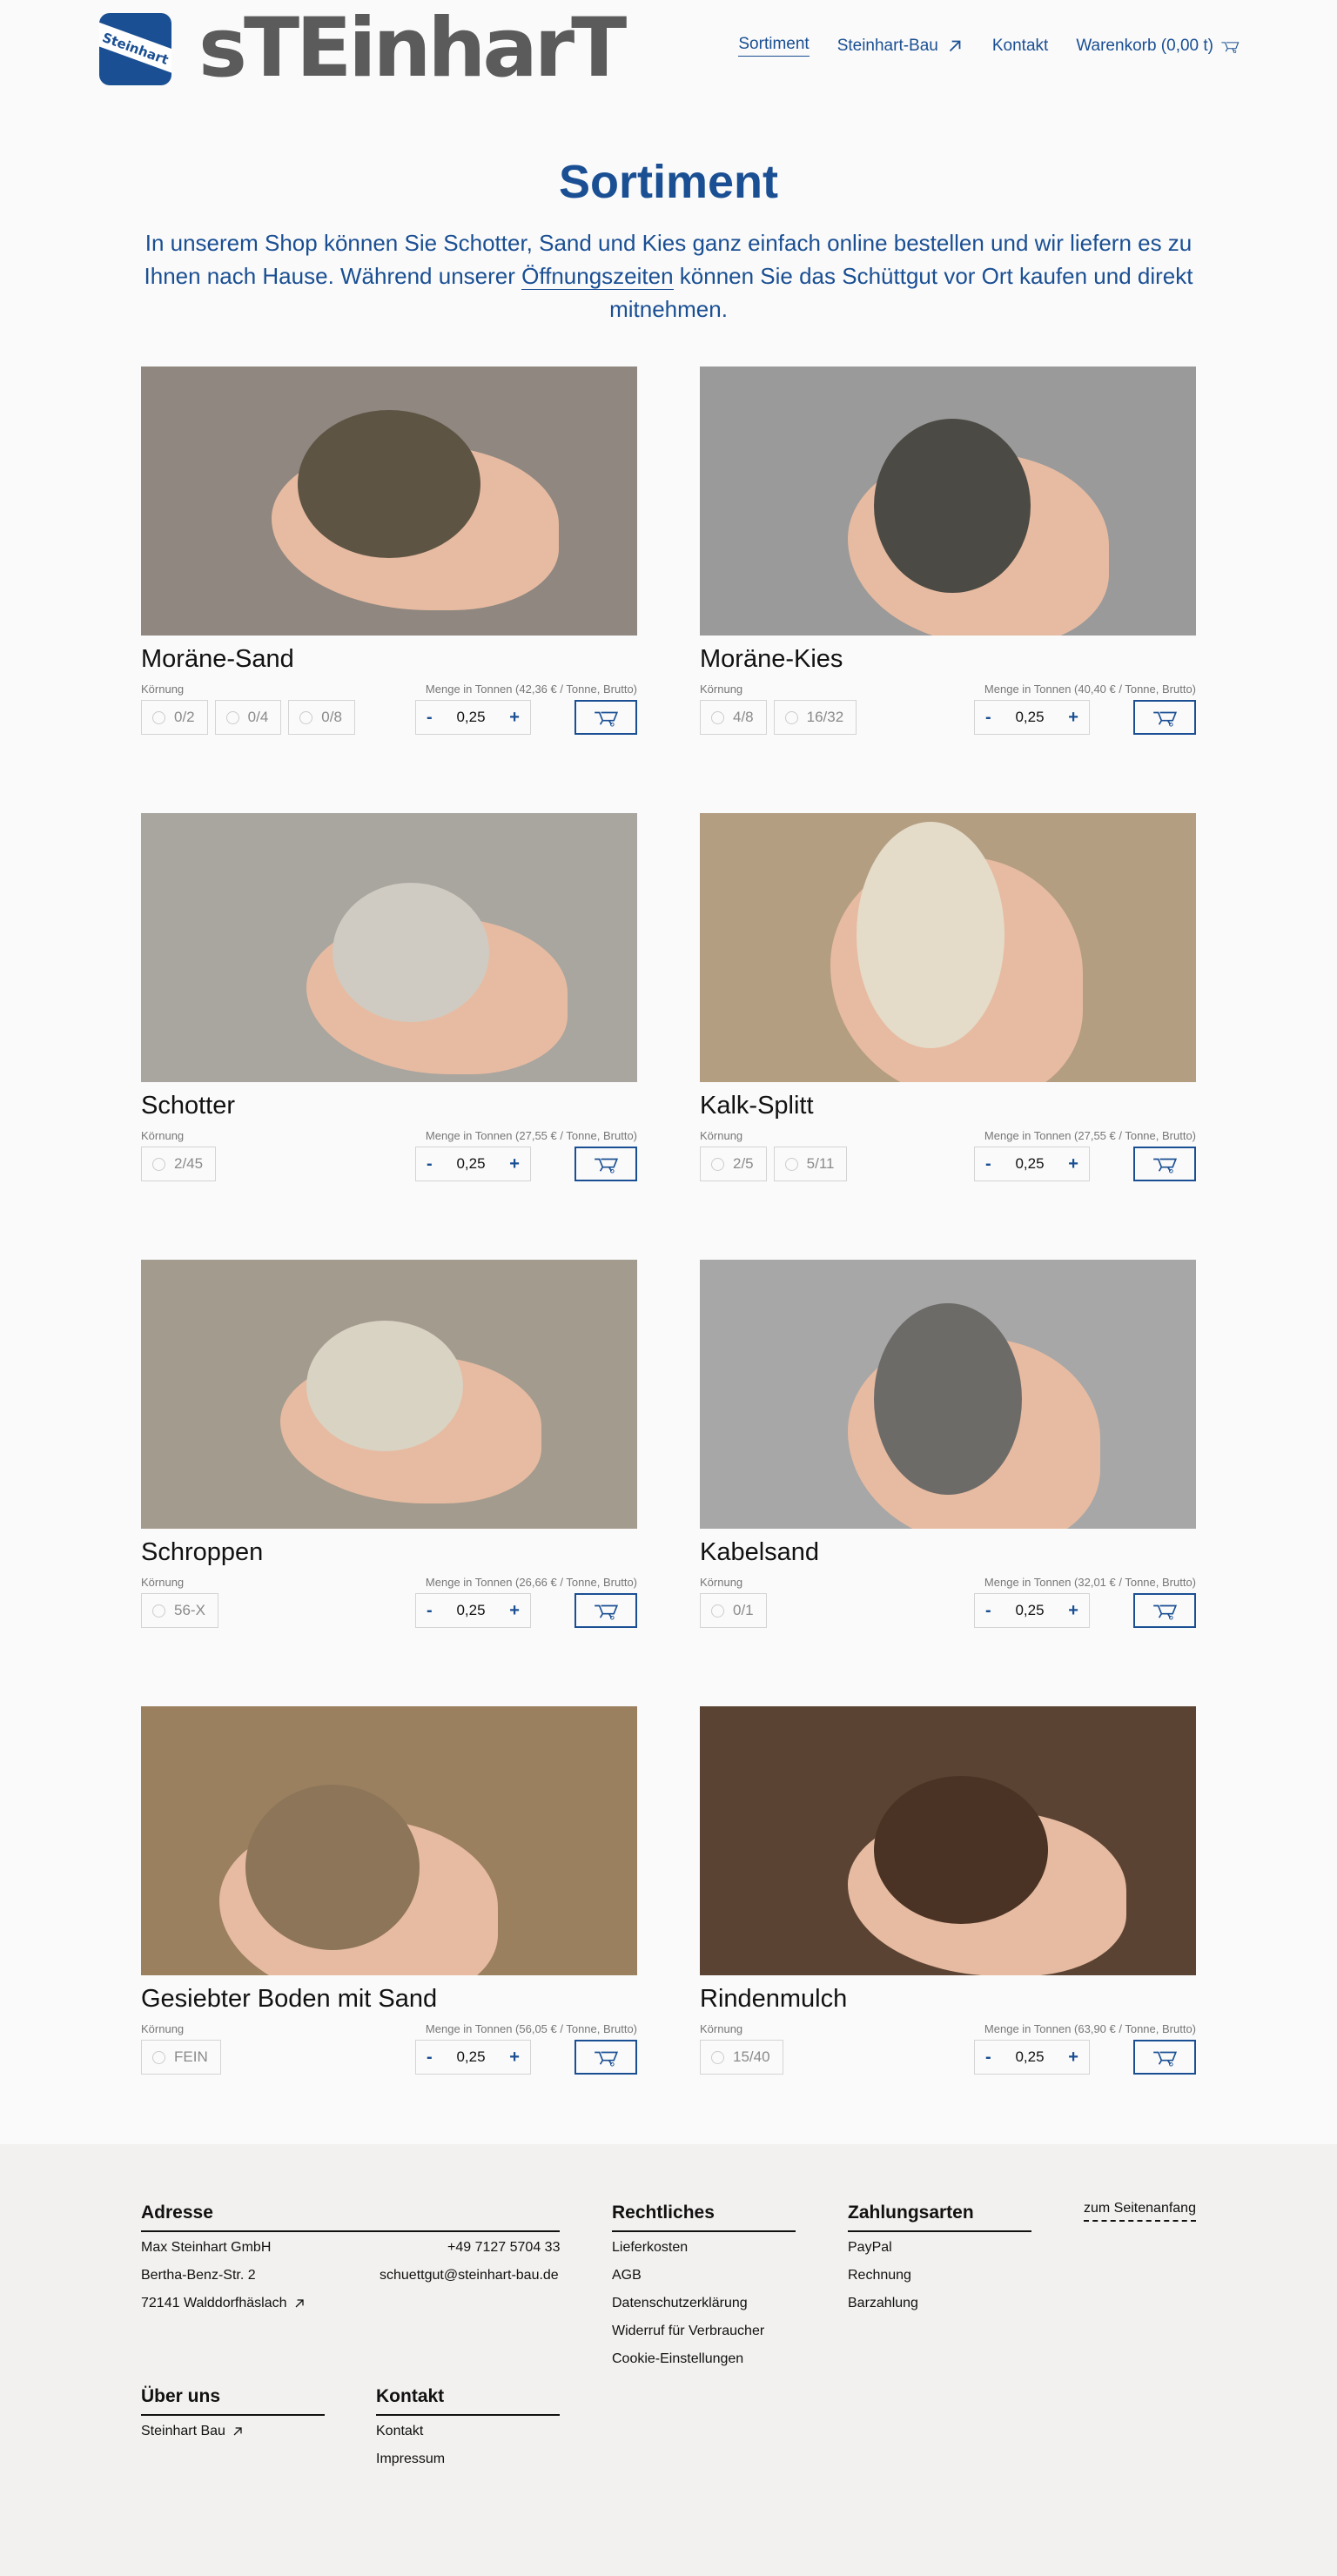 The image size is (1337, 2576). What do you see at coordinates (688, 2331) in the screenshot?
I see `footer-legal-withdrawal: Widerruf für Verbraucher` at bounding box center [688, 2331].